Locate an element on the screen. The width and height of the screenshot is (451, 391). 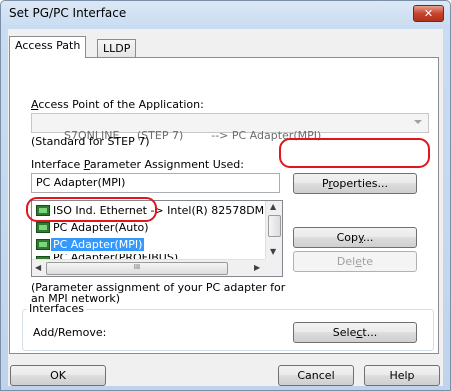
scroll-corner is located at coordinates (273, 267).